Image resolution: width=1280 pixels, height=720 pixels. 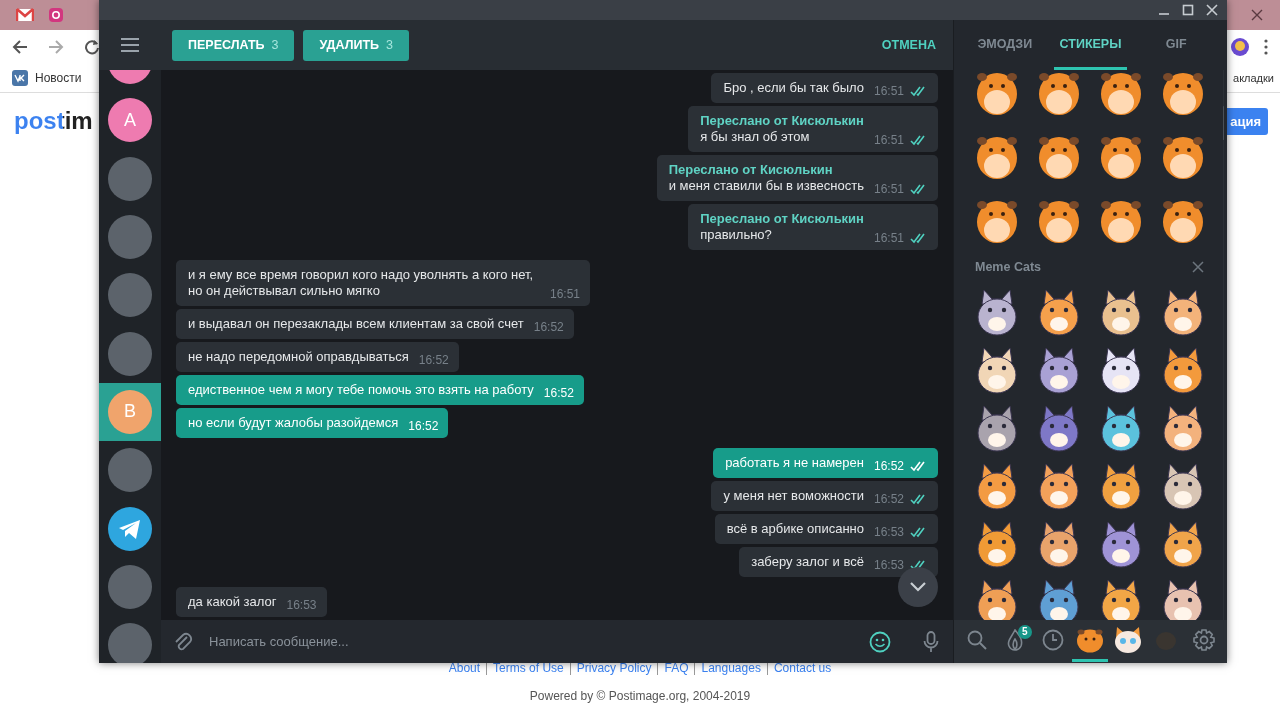 I want to click on message-text: Бро , если бы так было, so click(x=793, y=88).